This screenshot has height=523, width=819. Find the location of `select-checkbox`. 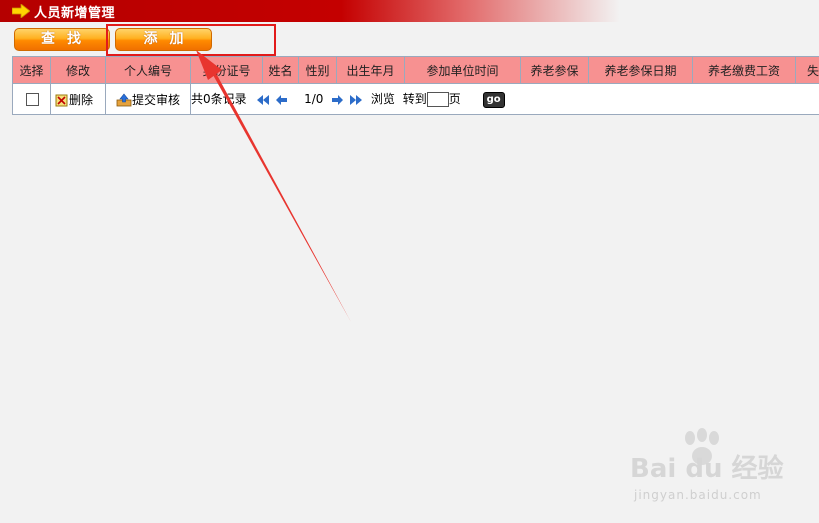

select-checkbox is located at coordinates (32, 99).